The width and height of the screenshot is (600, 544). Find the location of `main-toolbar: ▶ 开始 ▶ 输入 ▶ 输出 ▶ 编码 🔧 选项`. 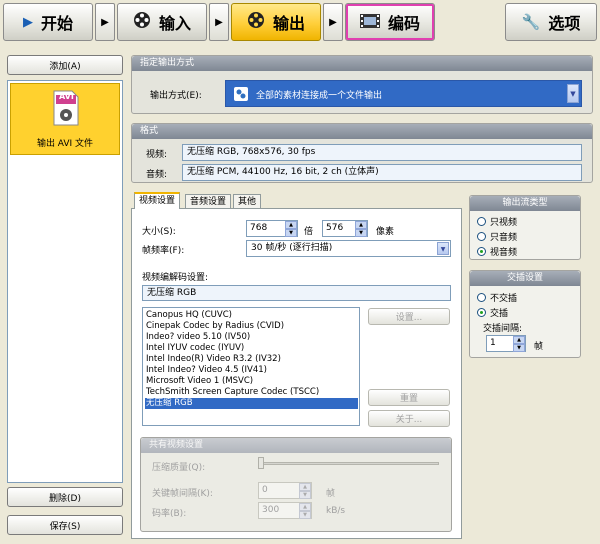

main-toolbar: ▶ 开始 ▶ 输入 ▶ 输出 ▶ 编码 🔧 选项 is located at coordinates (300, 22).